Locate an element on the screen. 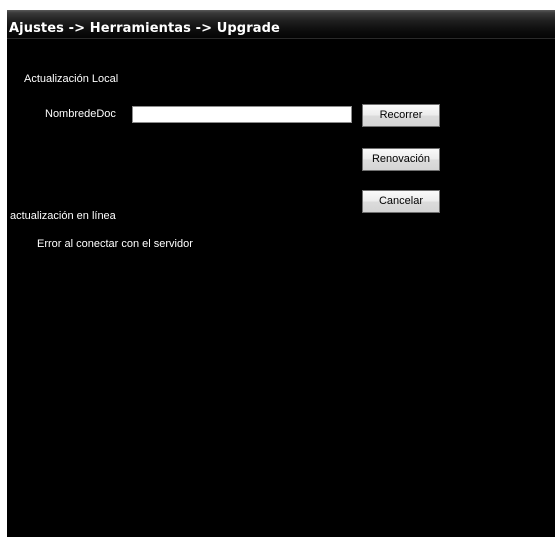  file-name-label: NombredeDoc is located at coordinates (80, 114).